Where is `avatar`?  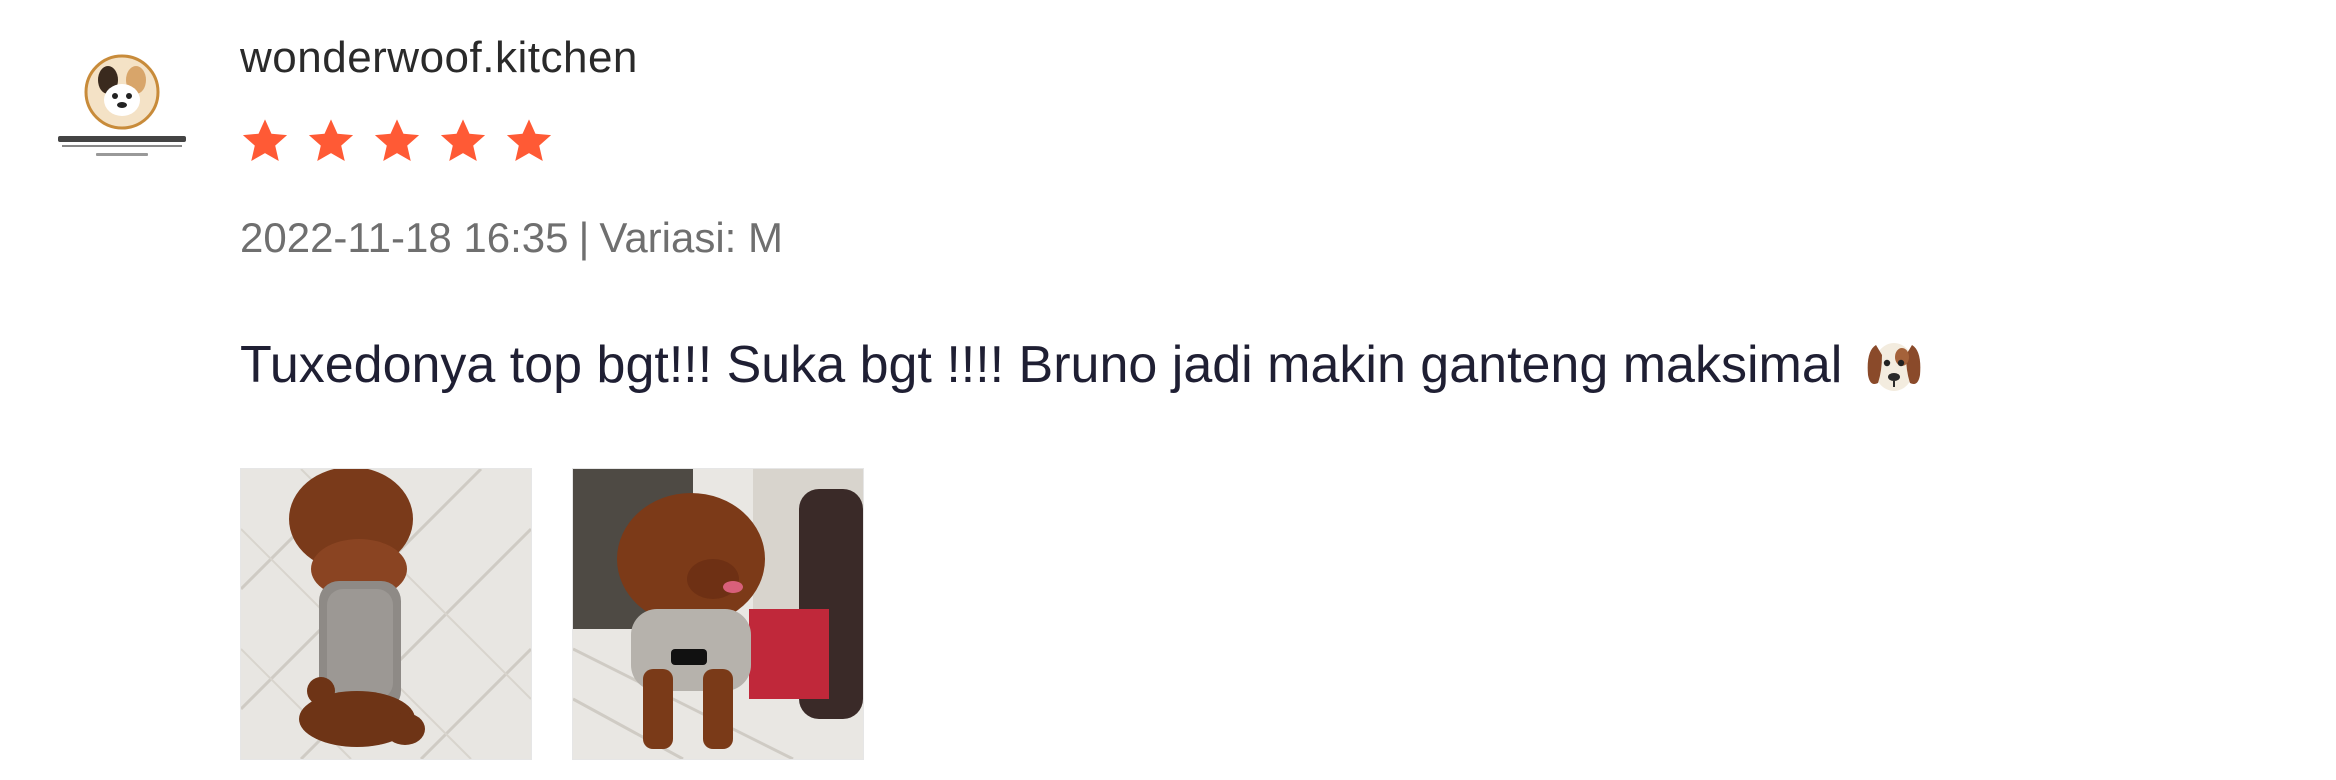 avatar is located at coordinates (122, 110).